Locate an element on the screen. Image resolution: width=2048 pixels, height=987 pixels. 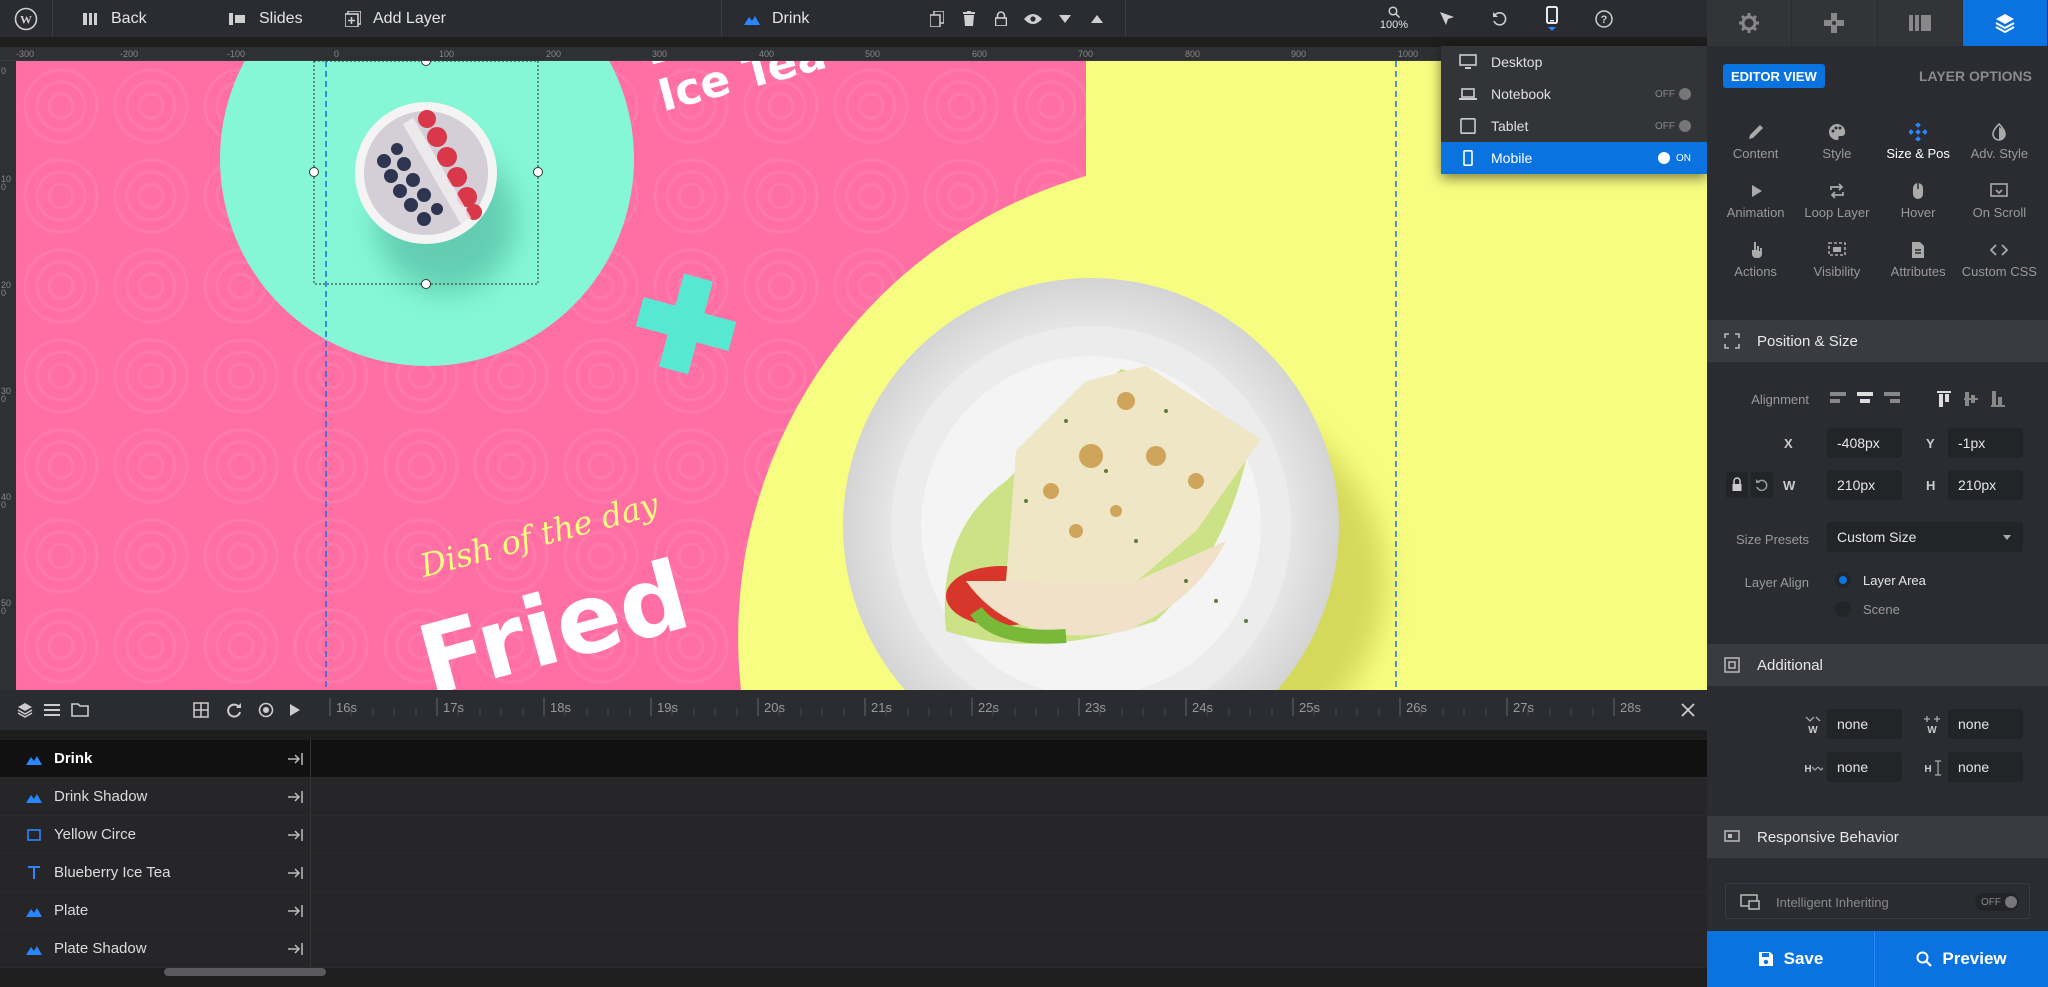
layer-row: Drink Shadow is located at coordinates (853, 797).